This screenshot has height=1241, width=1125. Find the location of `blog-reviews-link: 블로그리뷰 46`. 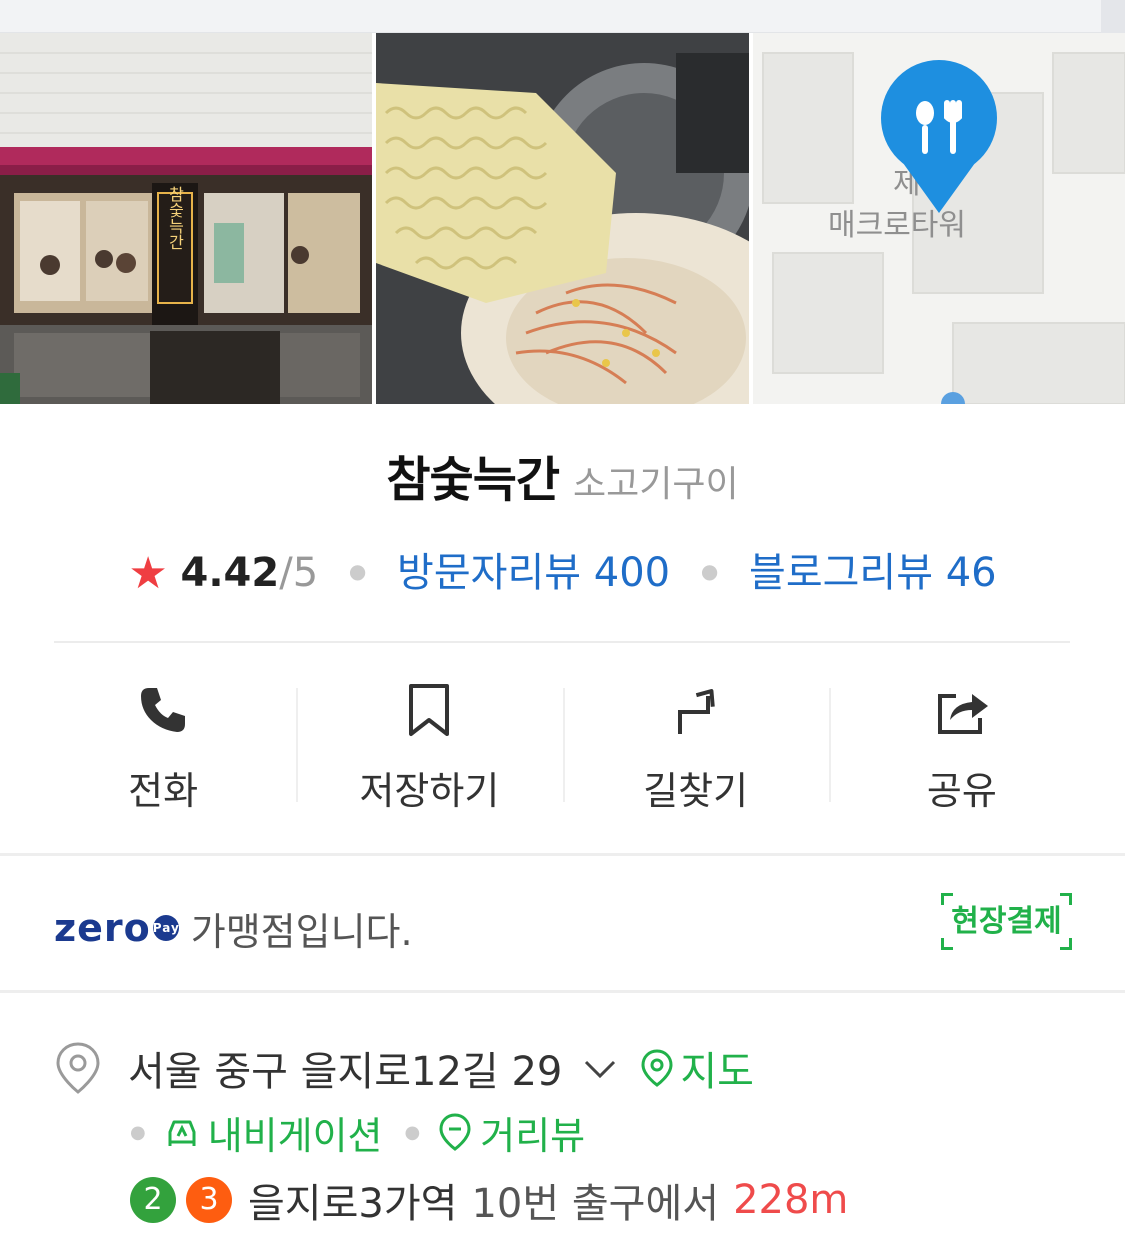

blog-reviews-link: 블로그리뷰 46 is located at coordinates (873, 573).